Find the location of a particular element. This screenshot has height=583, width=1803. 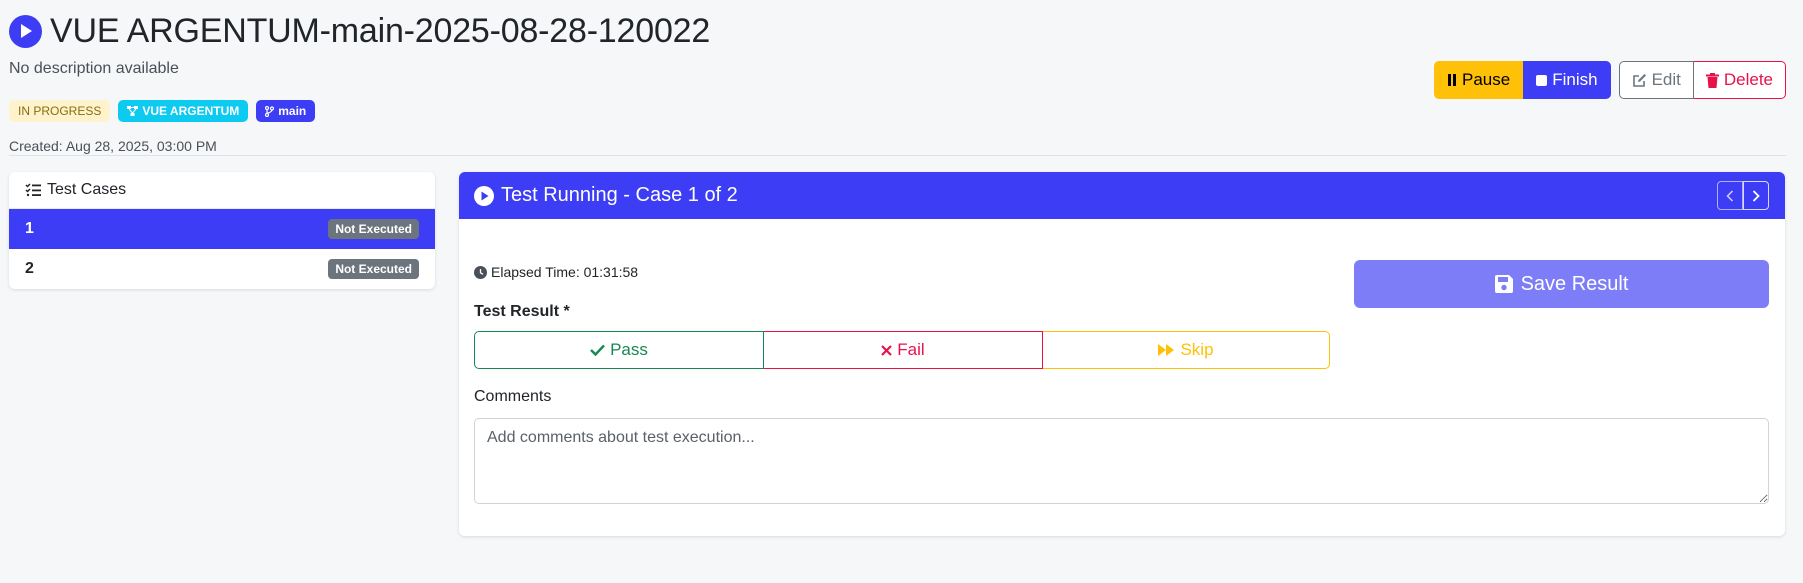

save-result-button: Save Result is located at coordinates (1561, 284).